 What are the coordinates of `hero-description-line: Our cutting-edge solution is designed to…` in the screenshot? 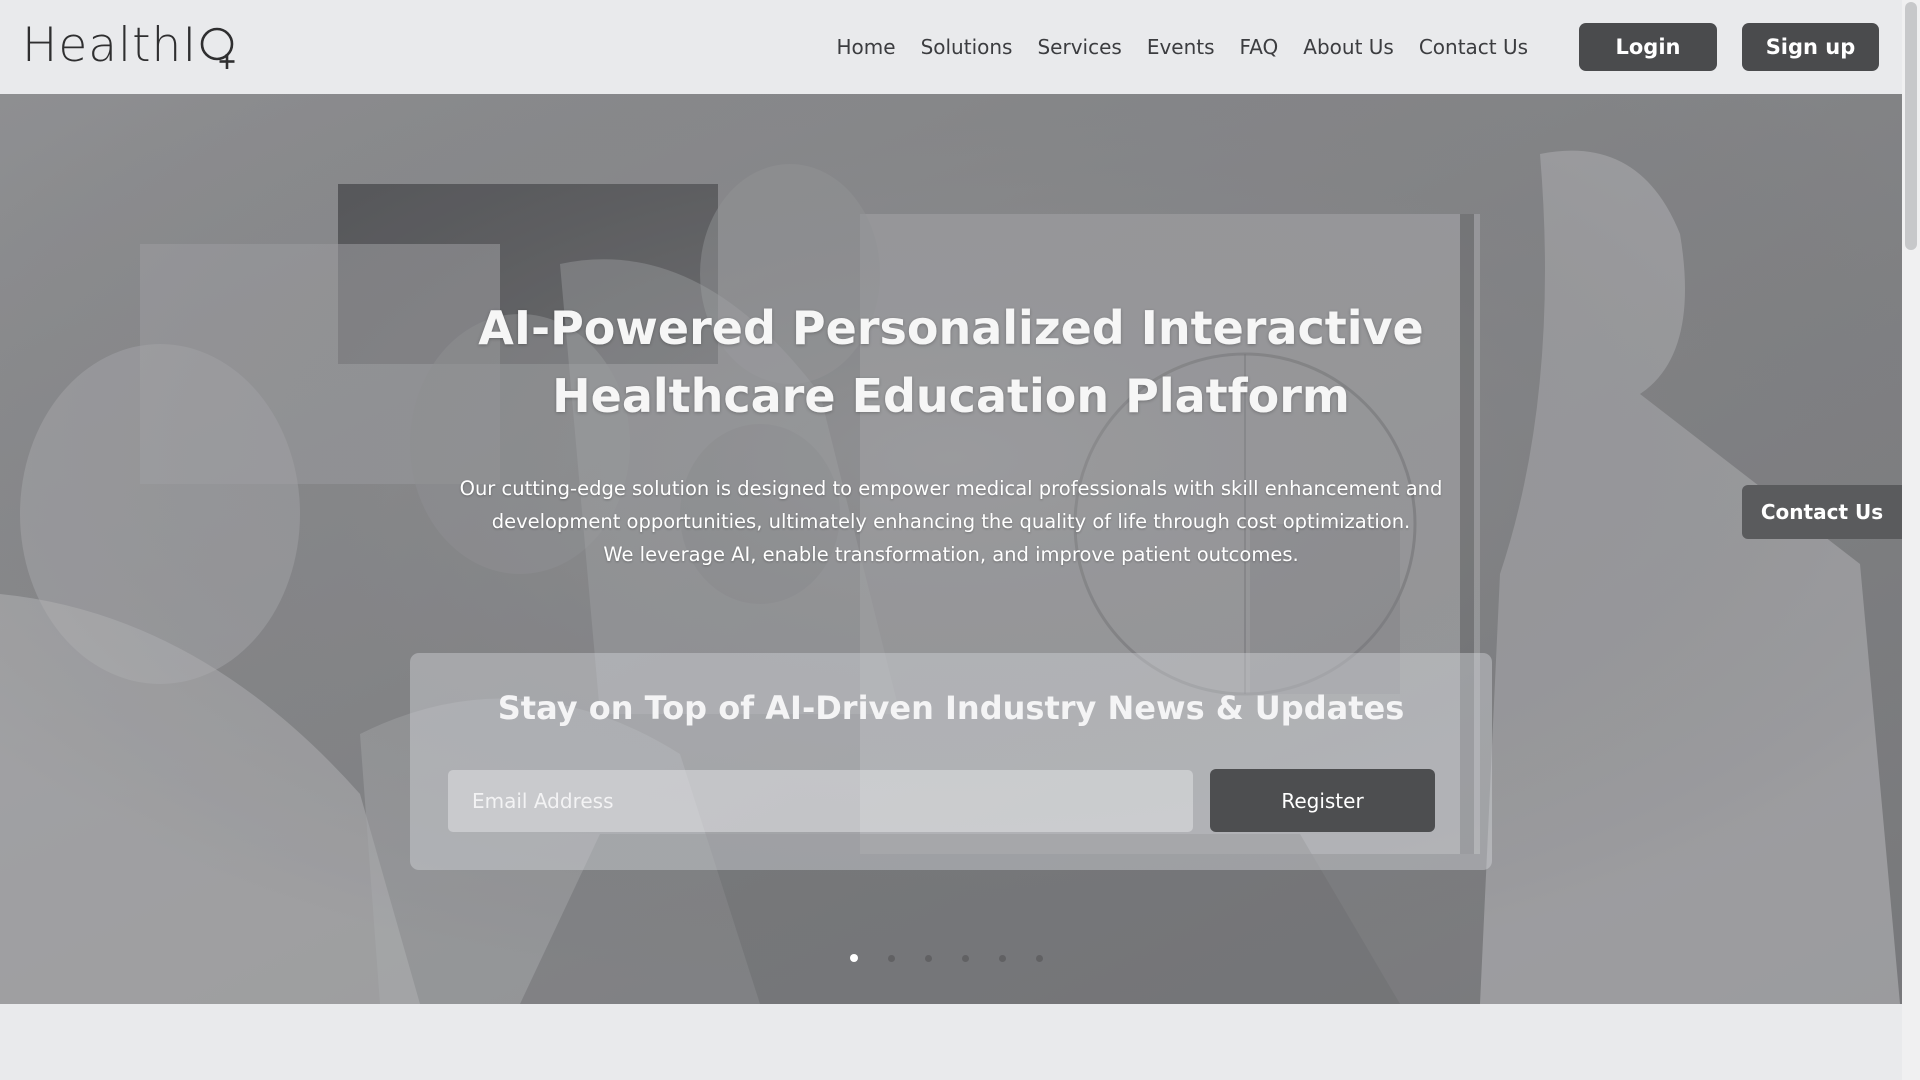 It's located at (951, 488).